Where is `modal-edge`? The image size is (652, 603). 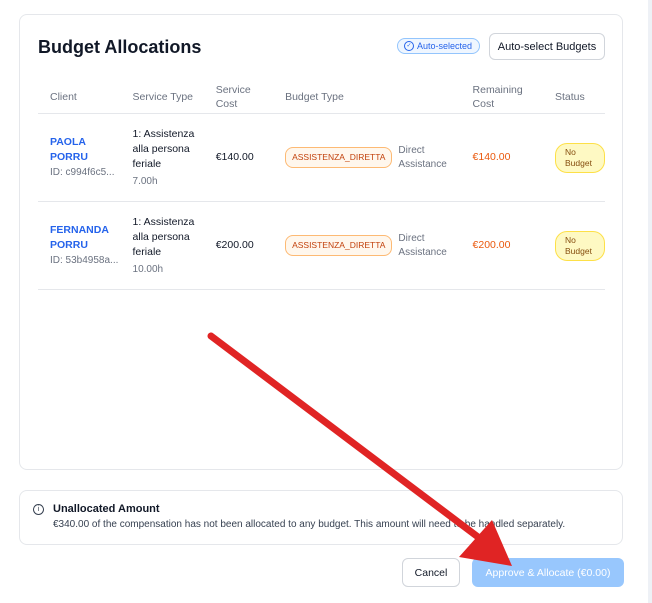 modal-edge is located at coordinates (650, 301).